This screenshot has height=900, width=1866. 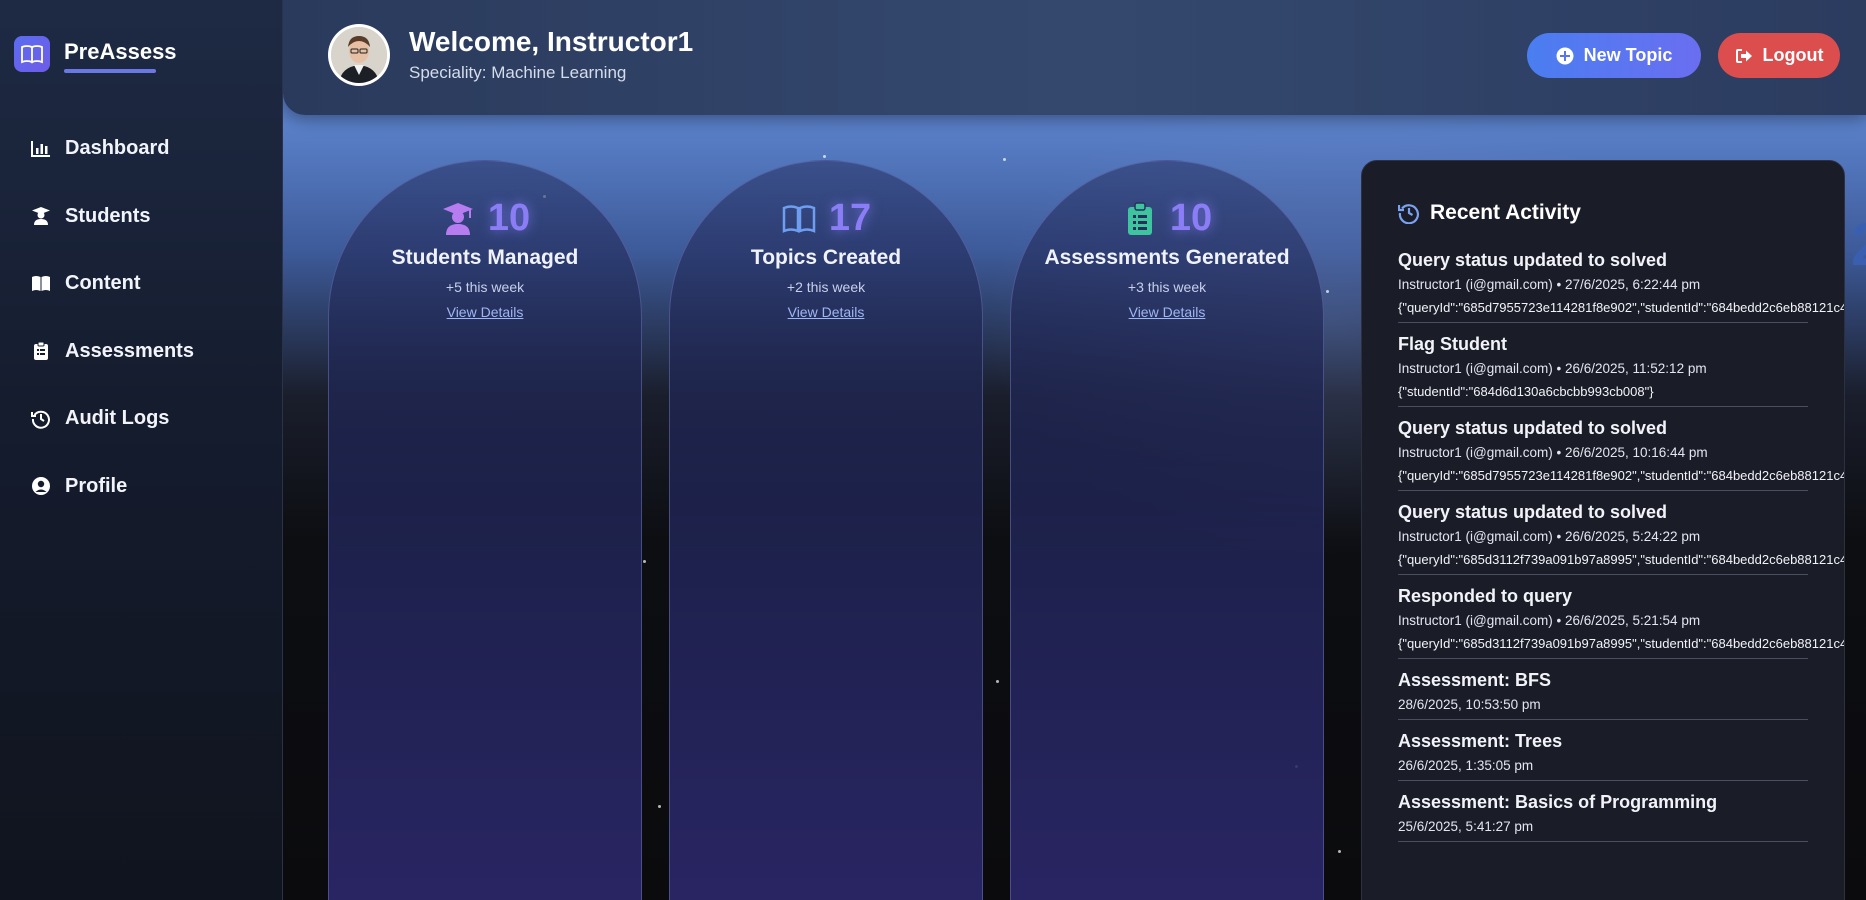 What do you see at coordinates (1167, 257) in the screenshot?
I see `stat-title: Assessments Generated` at bounding box center [1167, 257].